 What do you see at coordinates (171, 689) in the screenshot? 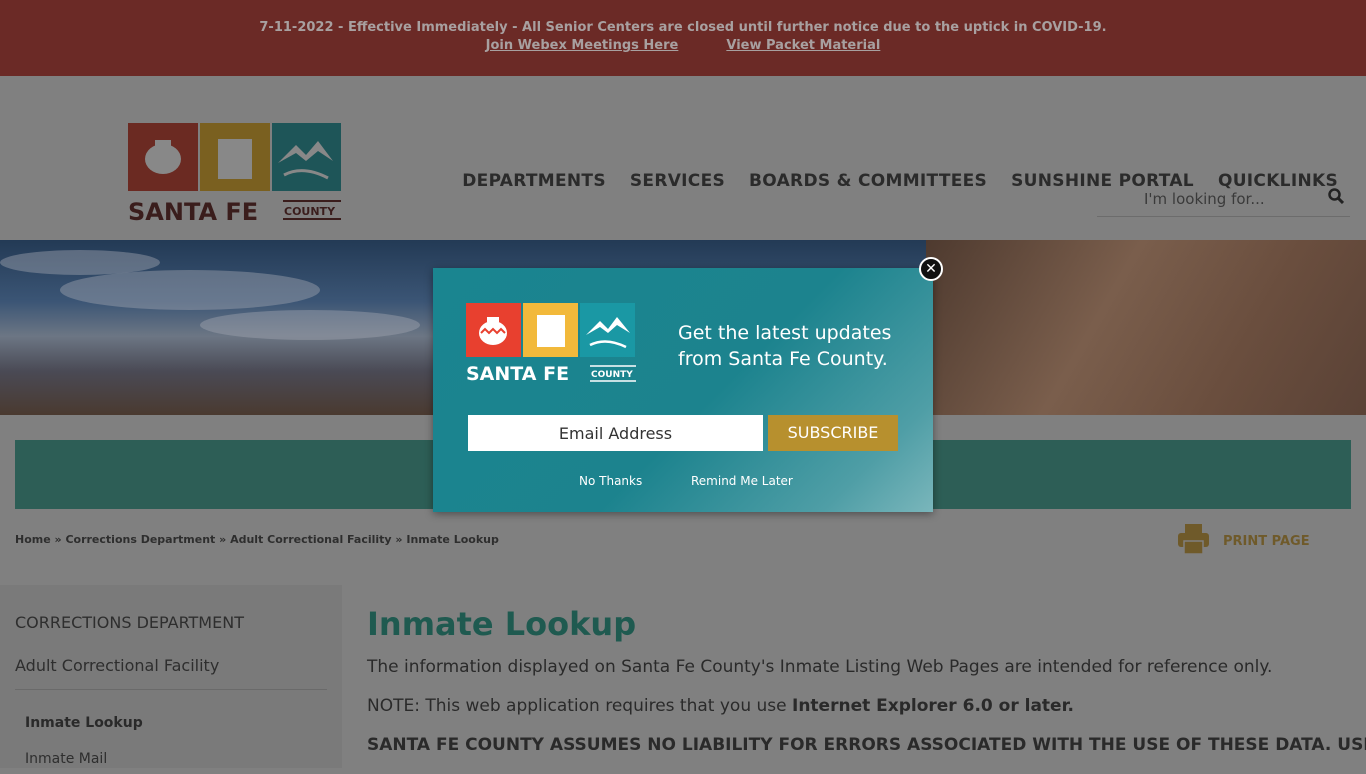
I see `divider` at bounding box center [171, 689].